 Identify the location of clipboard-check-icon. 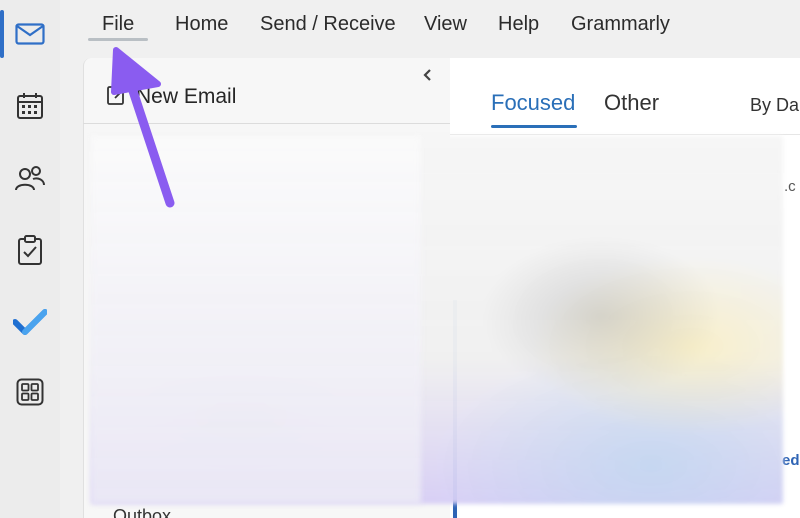
(30, 250).